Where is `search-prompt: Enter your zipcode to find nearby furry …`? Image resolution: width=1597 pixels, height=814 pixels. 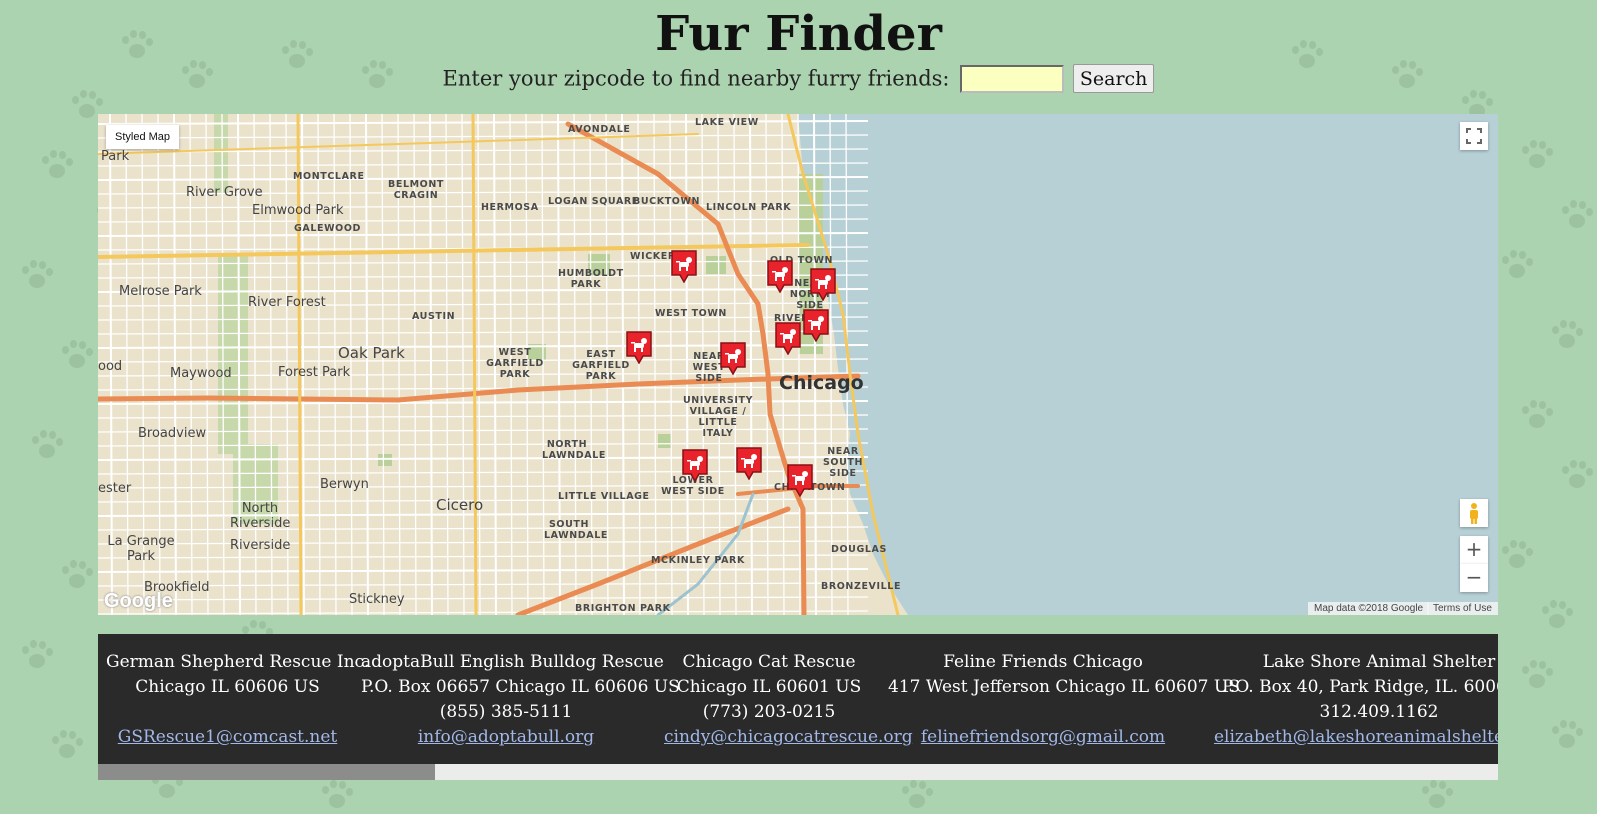 search-prompt: Enter your zipcode to find nearby furry … is located at coordinates (696, 78).